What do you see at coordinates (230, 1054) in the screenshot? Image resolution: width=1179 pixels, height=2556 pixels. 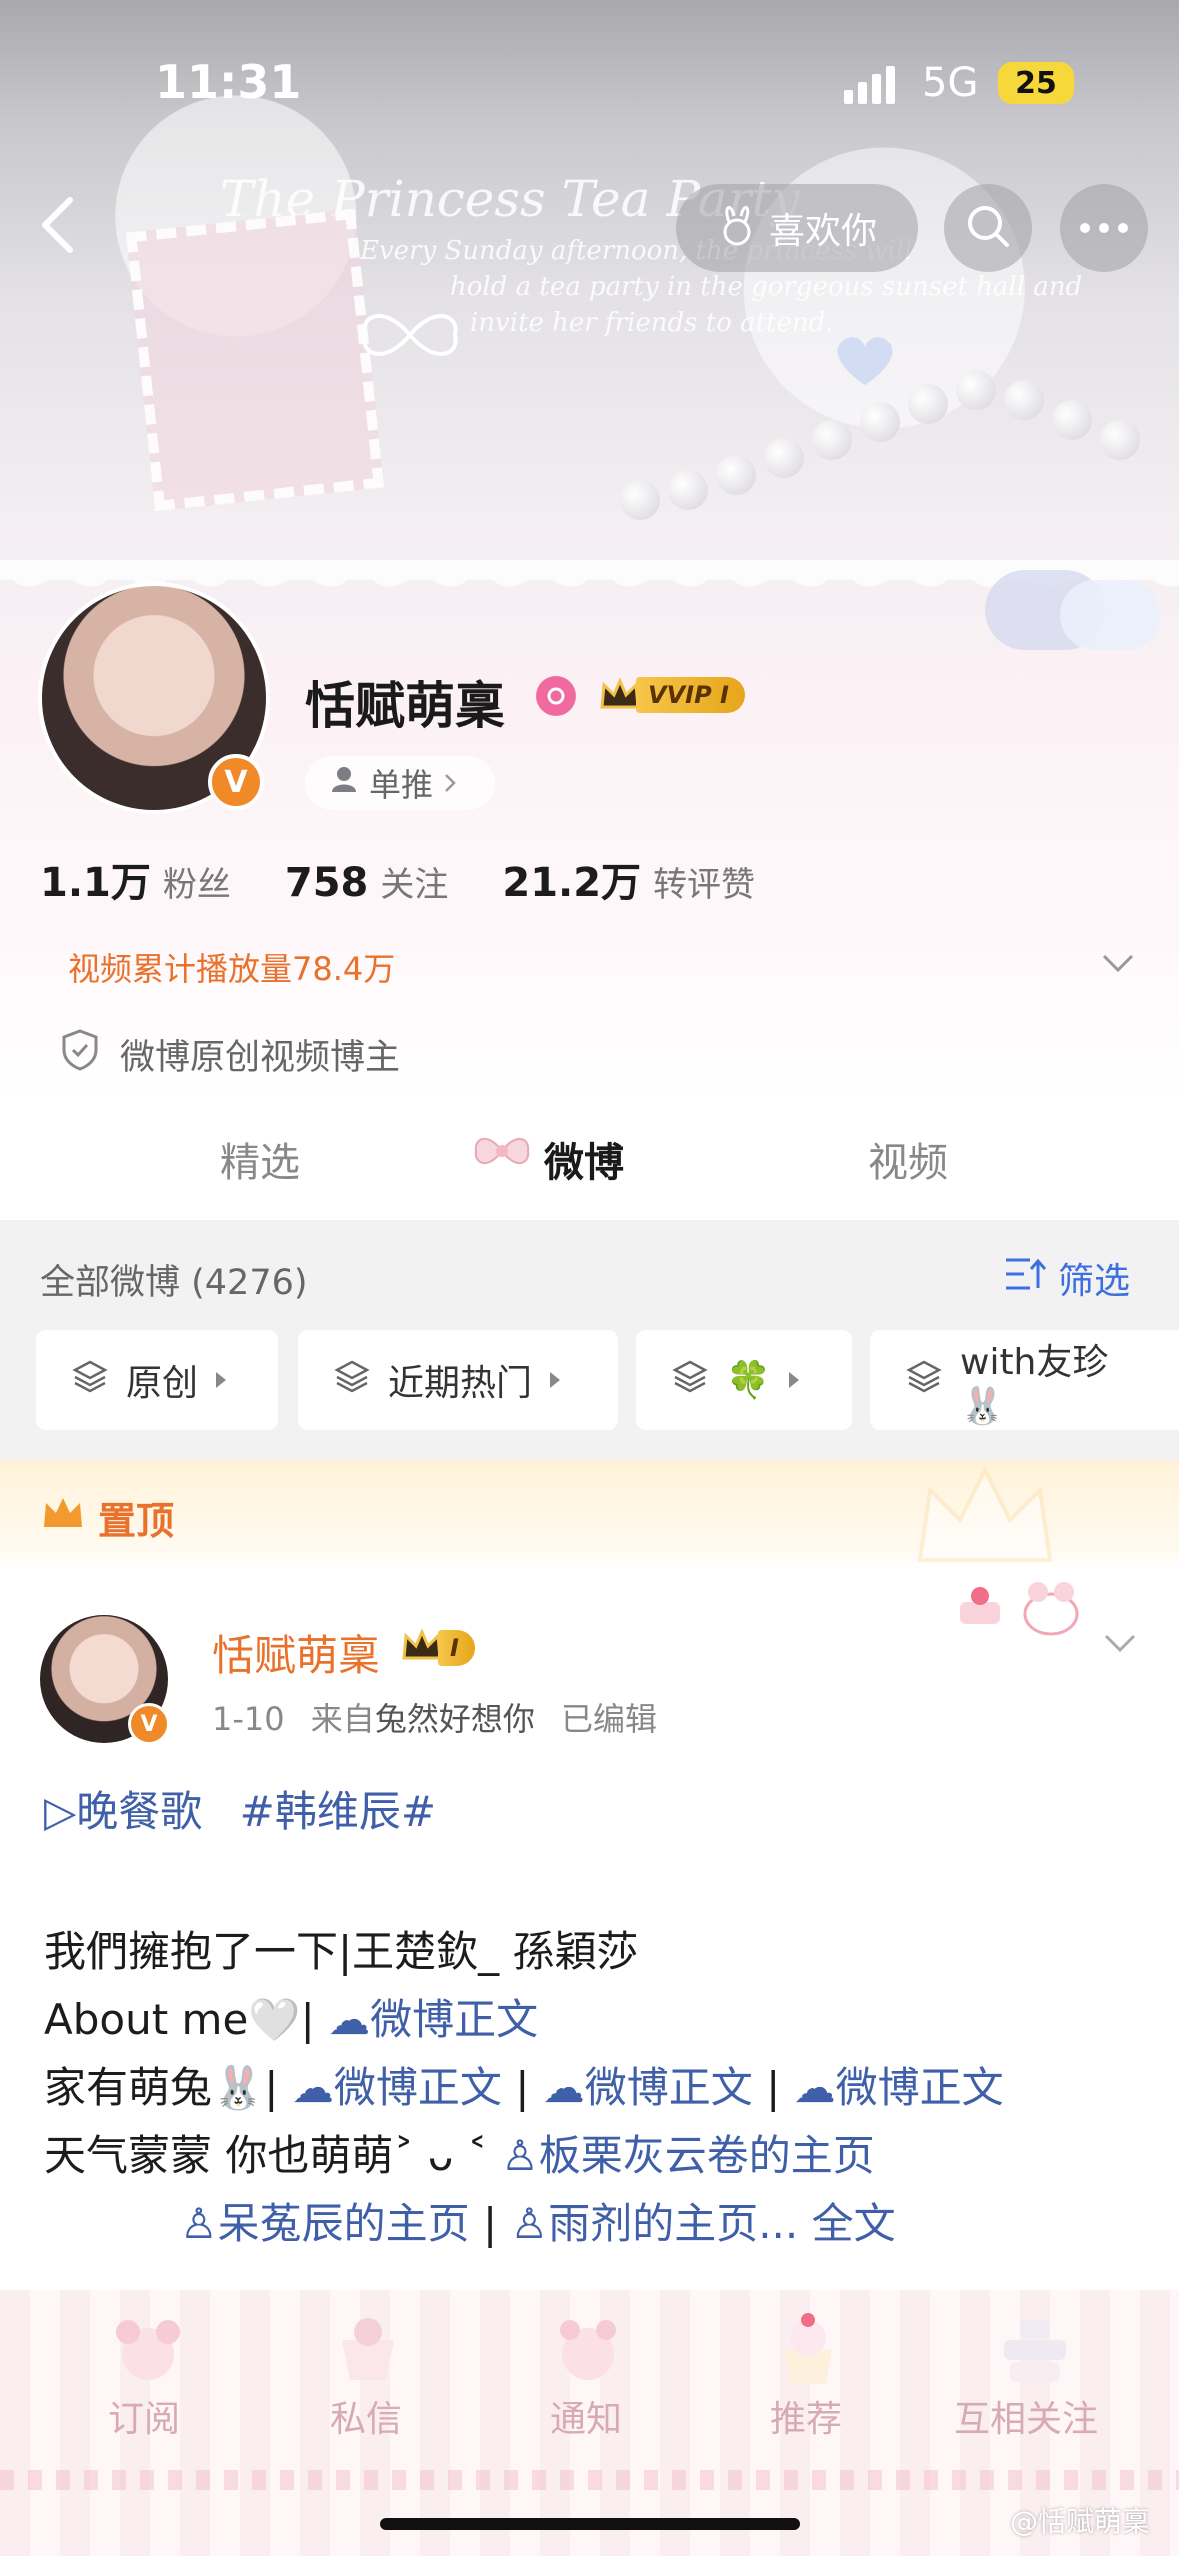 I see `creator-credential: 微博原创视频博主` at bounding box center [230, 1054].